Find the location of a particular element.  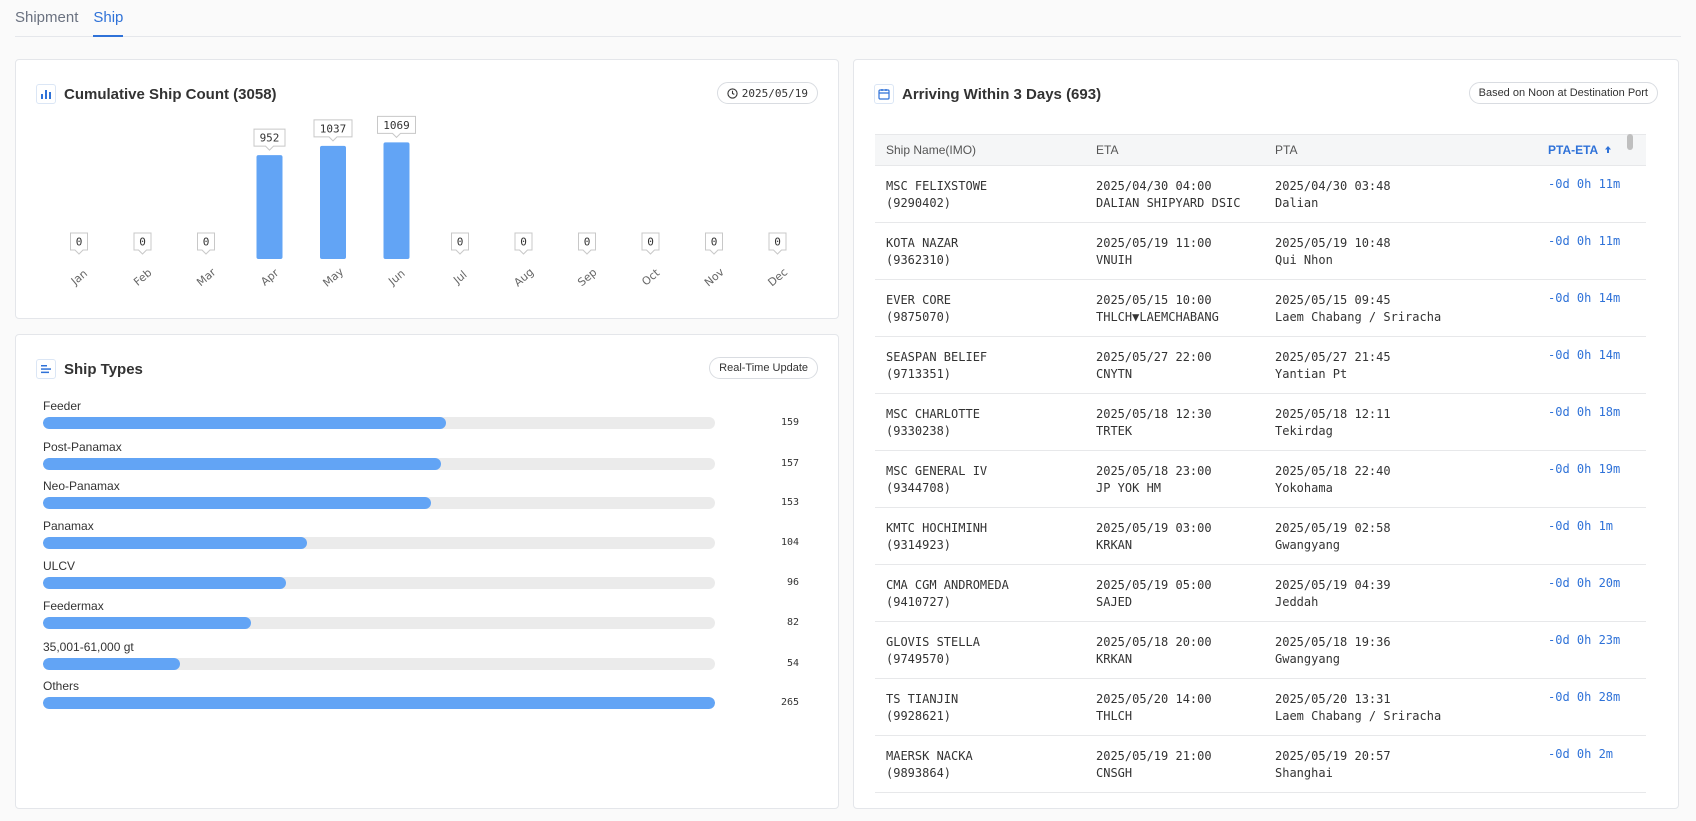

data-label-text: 952 is located at coordinates (270, 138).